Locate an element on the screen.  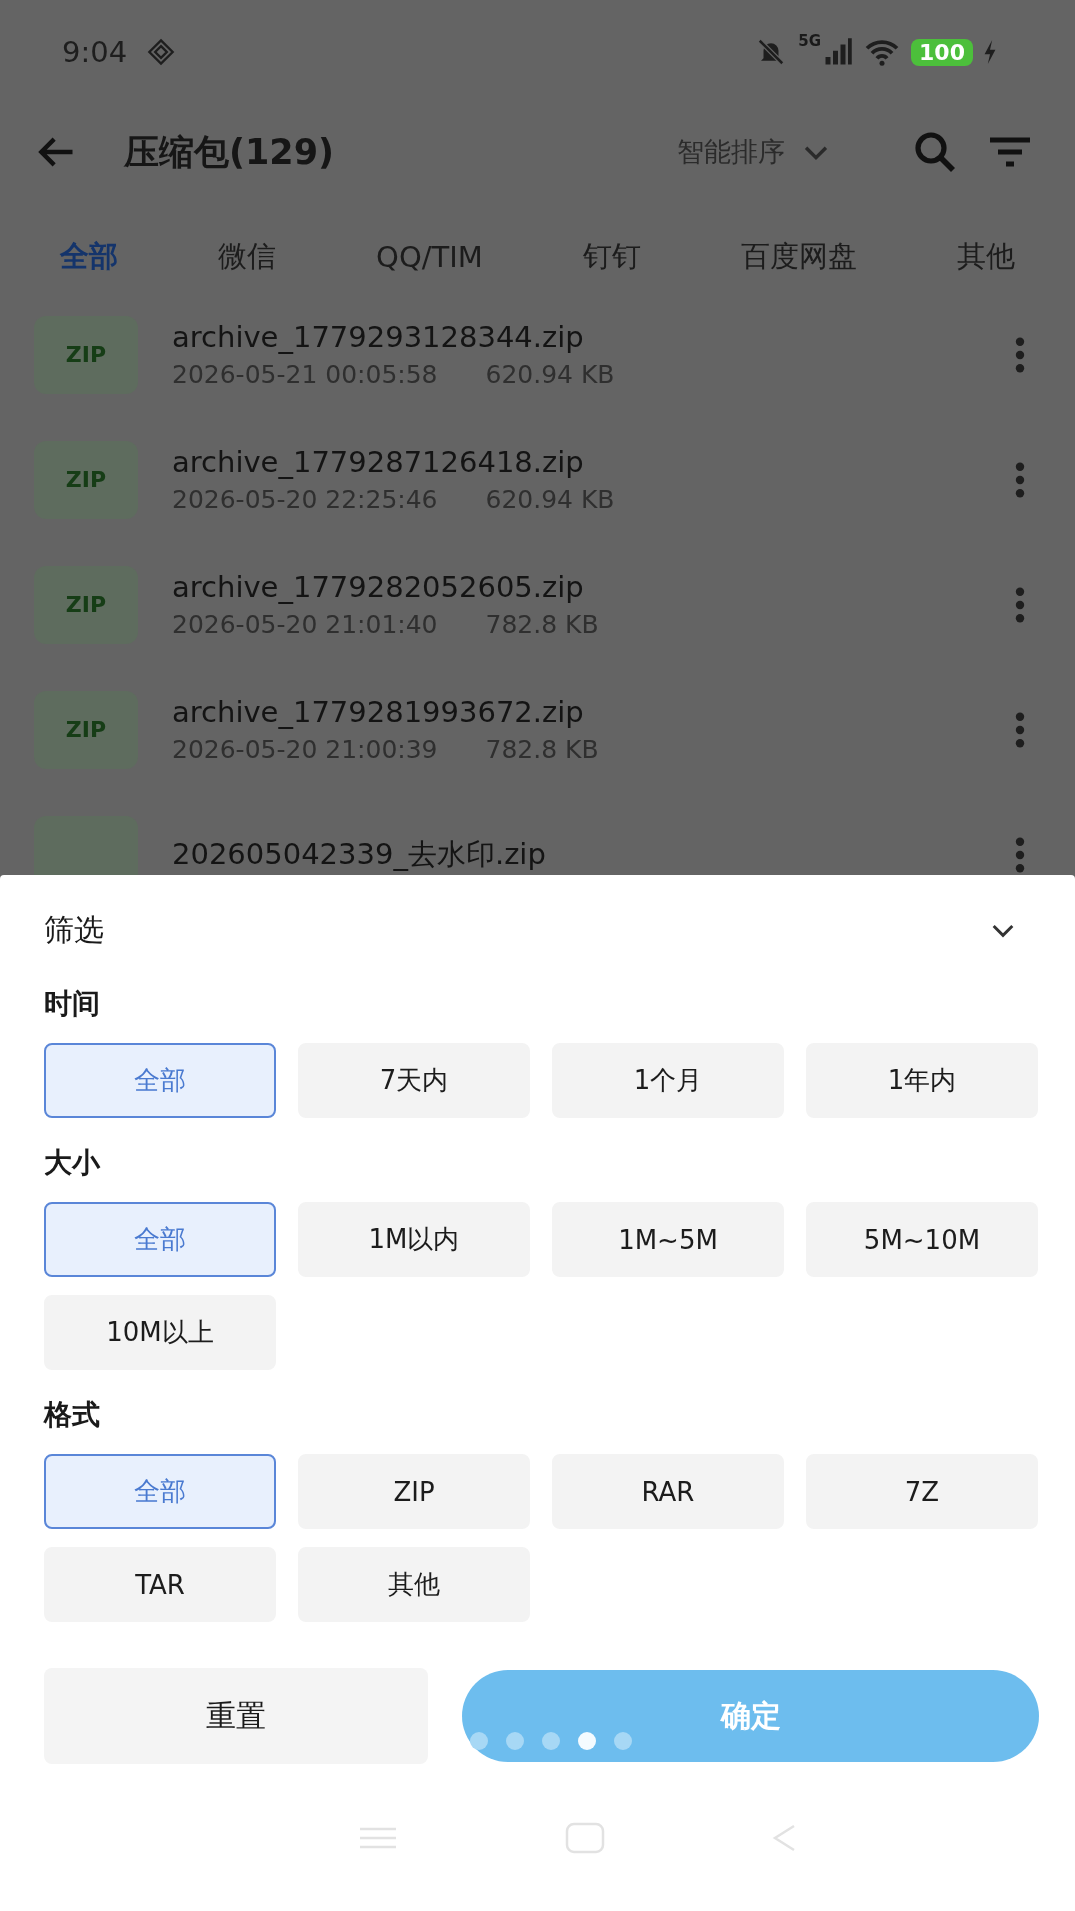
category-tab: 百度网盘 is located at coordinates (798, 257).